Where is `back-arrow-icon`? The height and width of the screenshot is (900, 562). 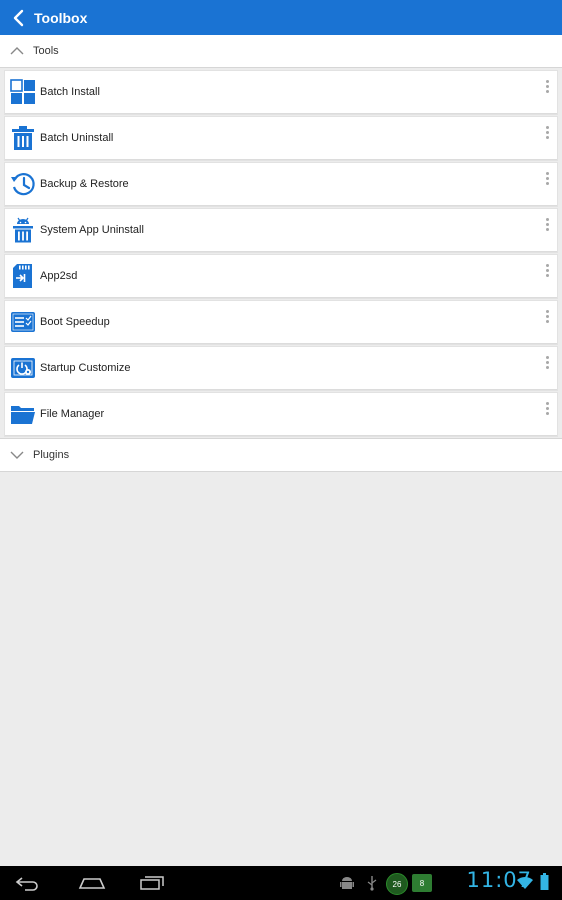 back-arrow-icon is located at coordinates (26, 884).